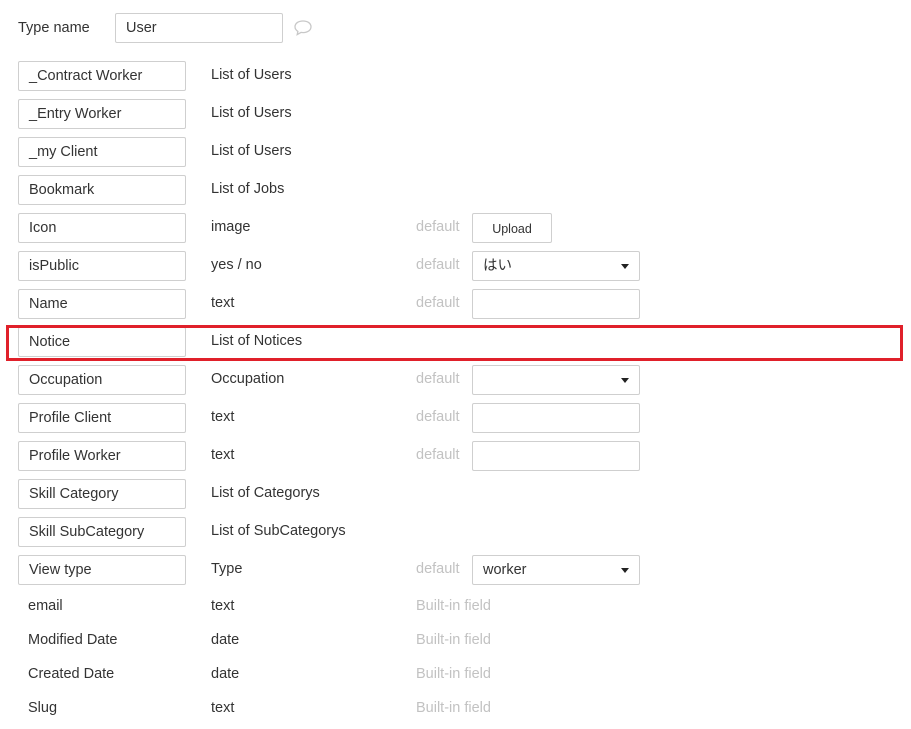  Describe the element at coordinates (102, 456) in the screenshot. I see `field-name-box: Profile Worker` at that location.